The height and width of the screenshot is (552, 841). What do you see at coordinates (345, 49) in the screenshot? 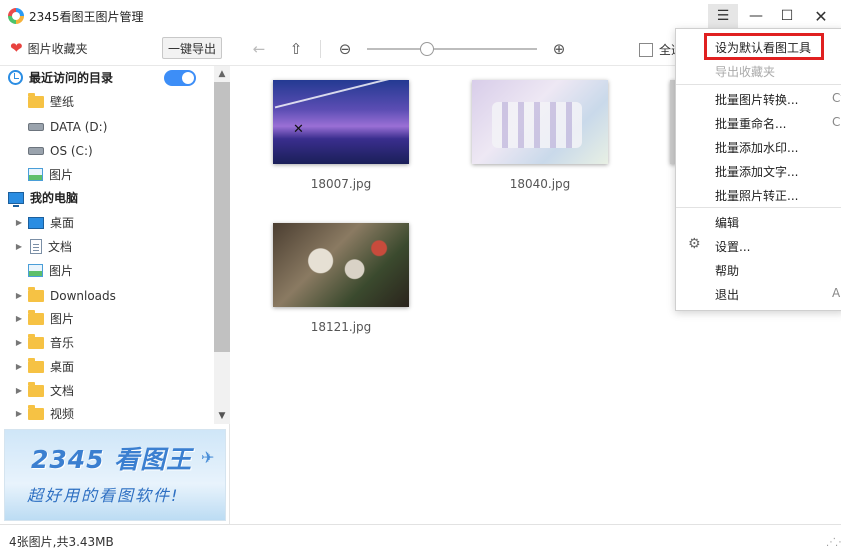
I see `zoom-out-icon: ⊖` at bounding box center [345, 49].